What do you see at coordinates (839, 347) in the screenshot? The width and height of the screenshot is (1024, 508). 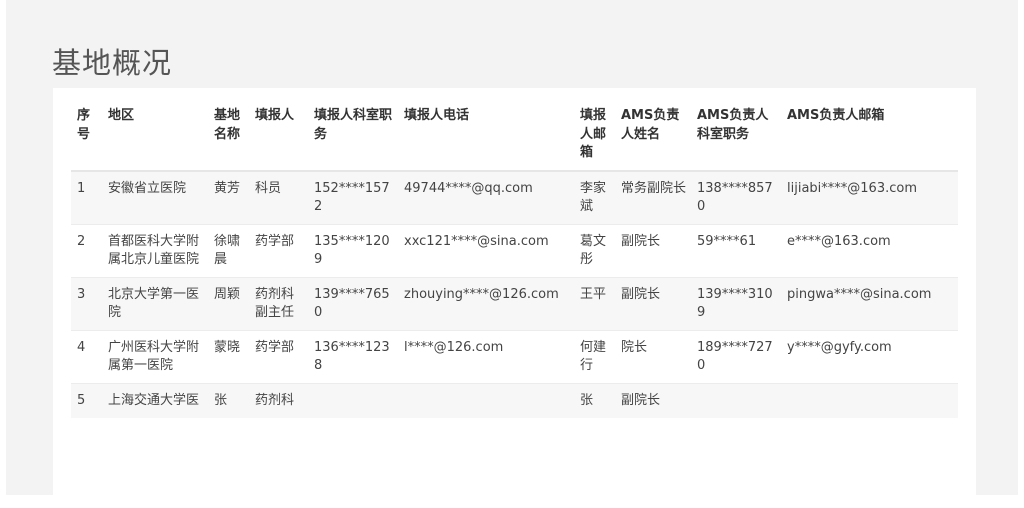 I see `table-cell: y****@gyfy.com` at bounding box center [839, 347].